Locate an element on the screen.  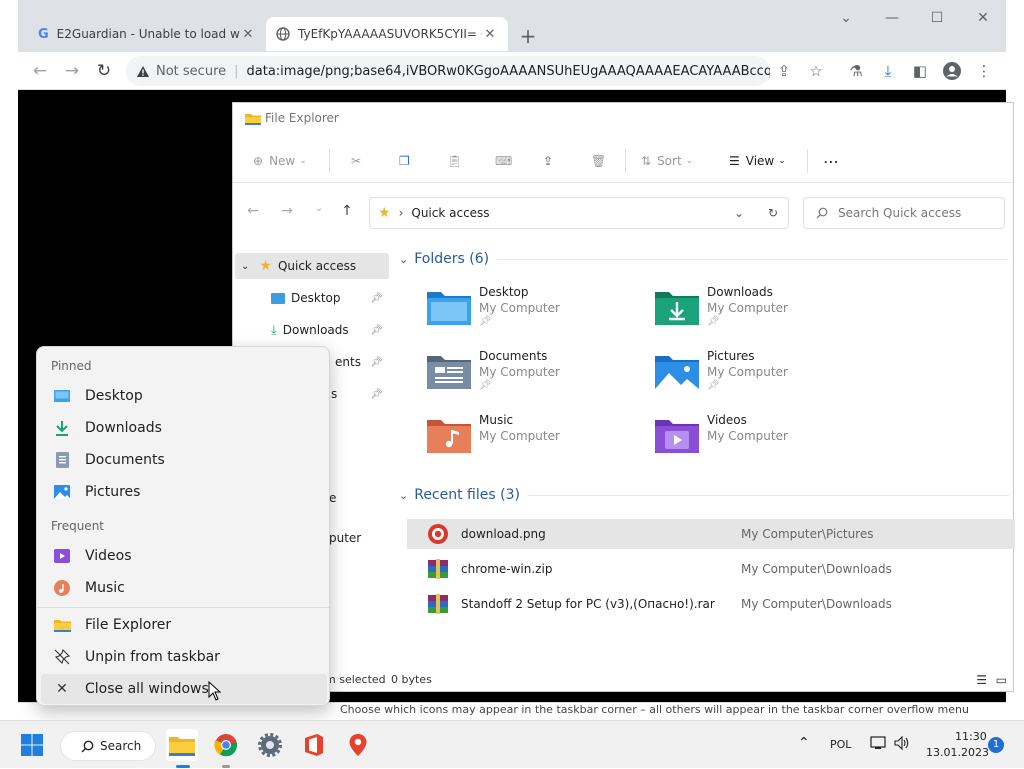
nav-item-quick-access: ⌄ ★ Quick access is located at coordinates (312, 266).